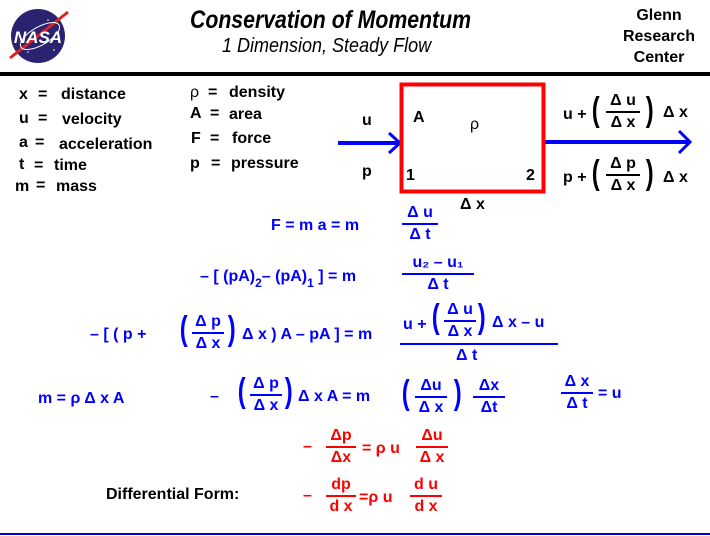 The width and height of the screenshot is (710, 536). What do you see at coordinates (426, 496) in the screenshot?
I see `du-dx-fraction: d u d x` at bounding box center [426, 496].